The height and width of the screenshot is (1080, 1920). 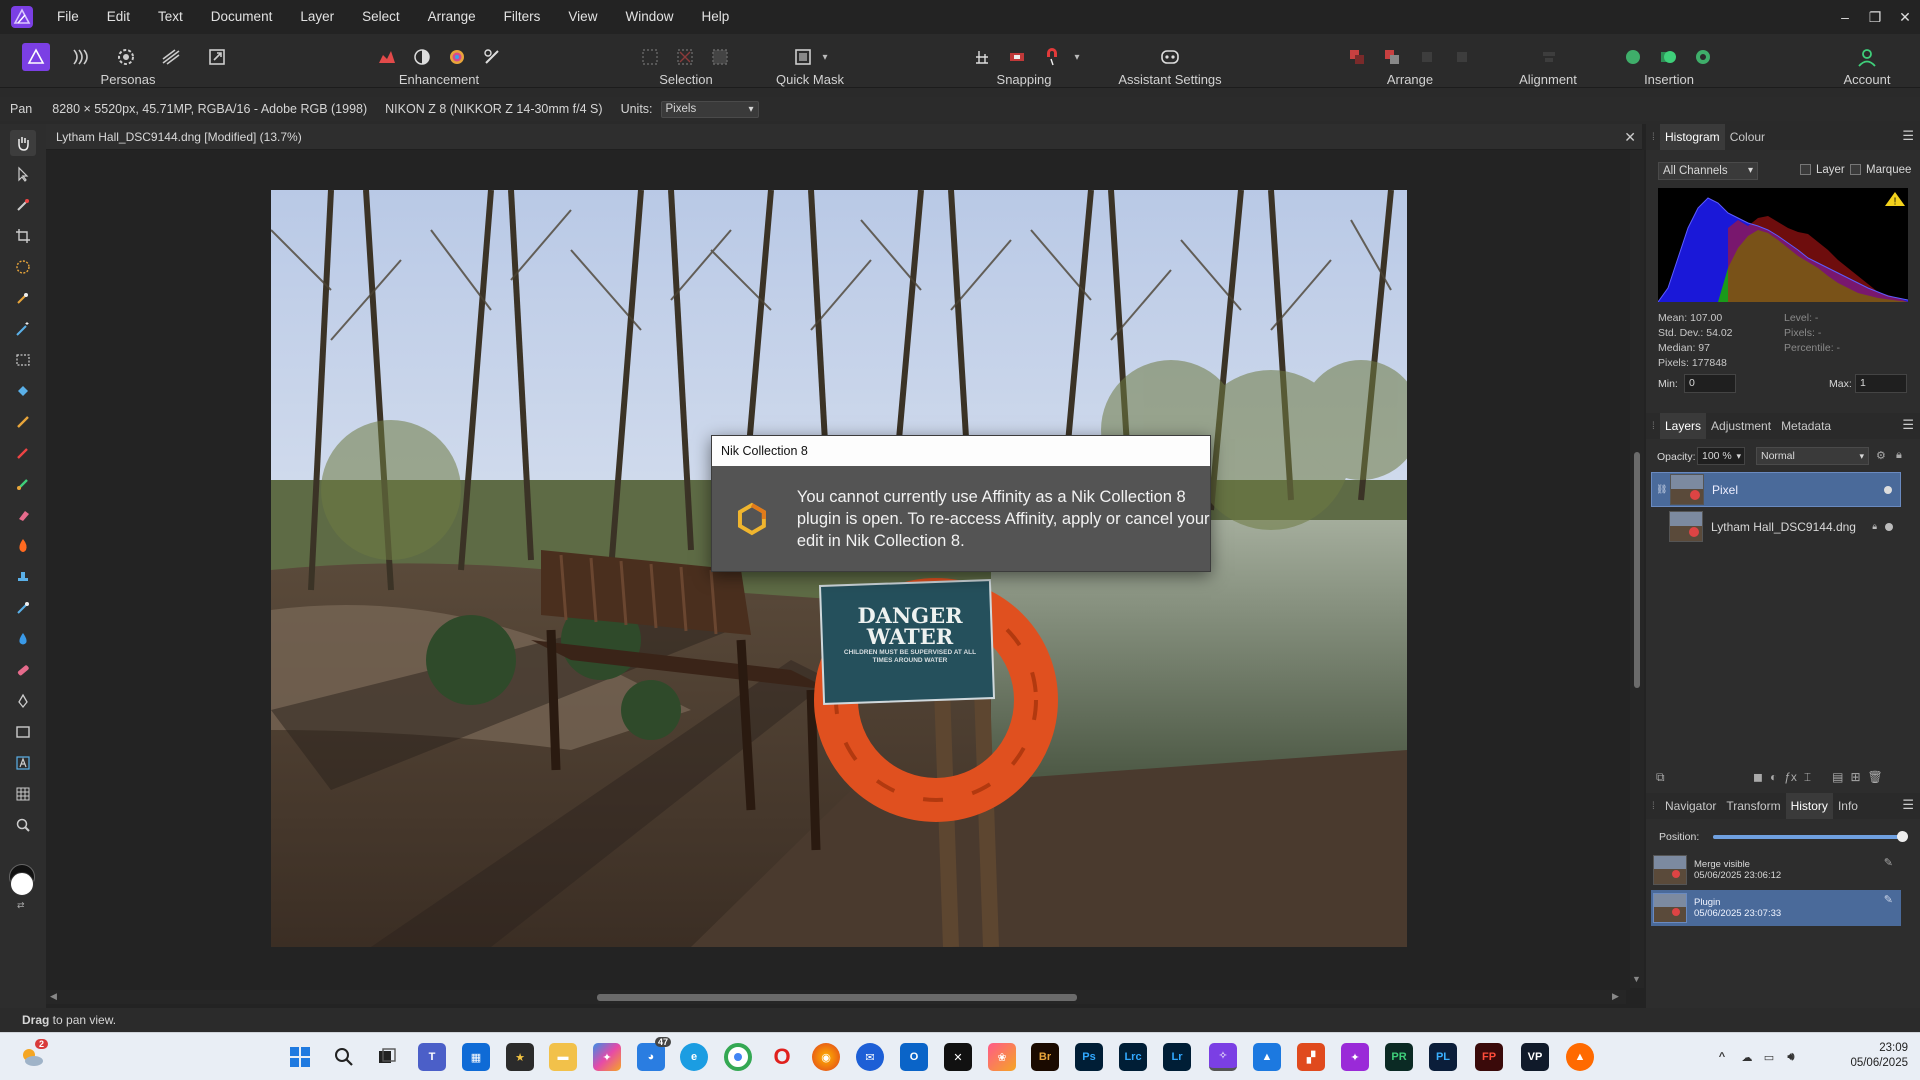 I want to click on pen-tool, so click(x=23, y=701).